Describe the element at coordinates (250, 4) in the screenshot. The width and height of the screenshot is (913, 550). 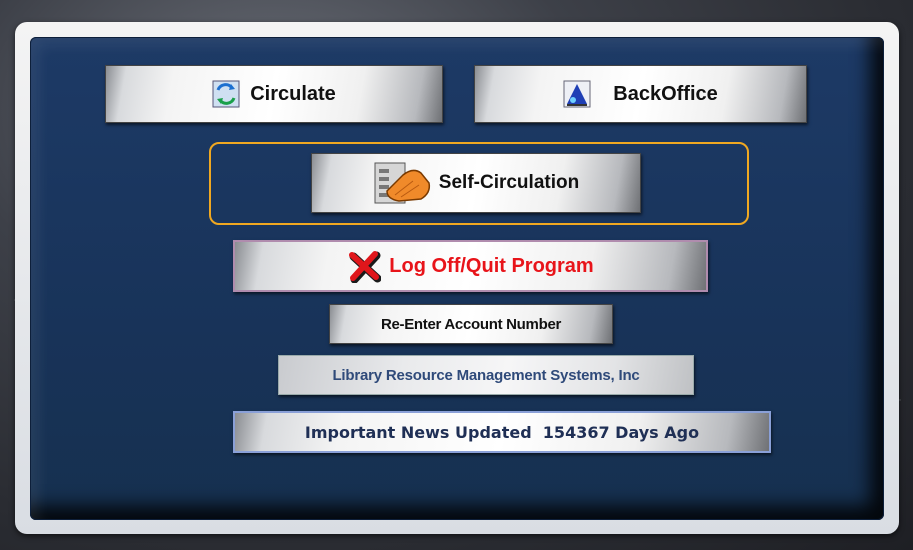
I see `header-text` at that location.